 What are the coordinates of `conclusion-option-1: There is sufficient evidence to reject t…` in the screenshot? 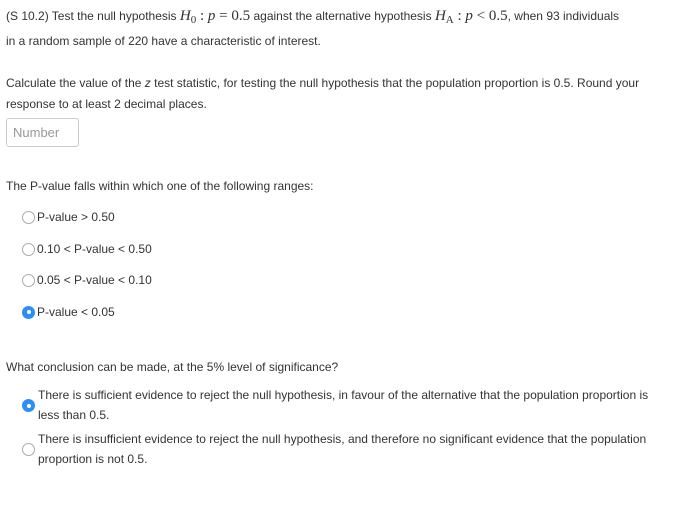 It's located at (342, 406).